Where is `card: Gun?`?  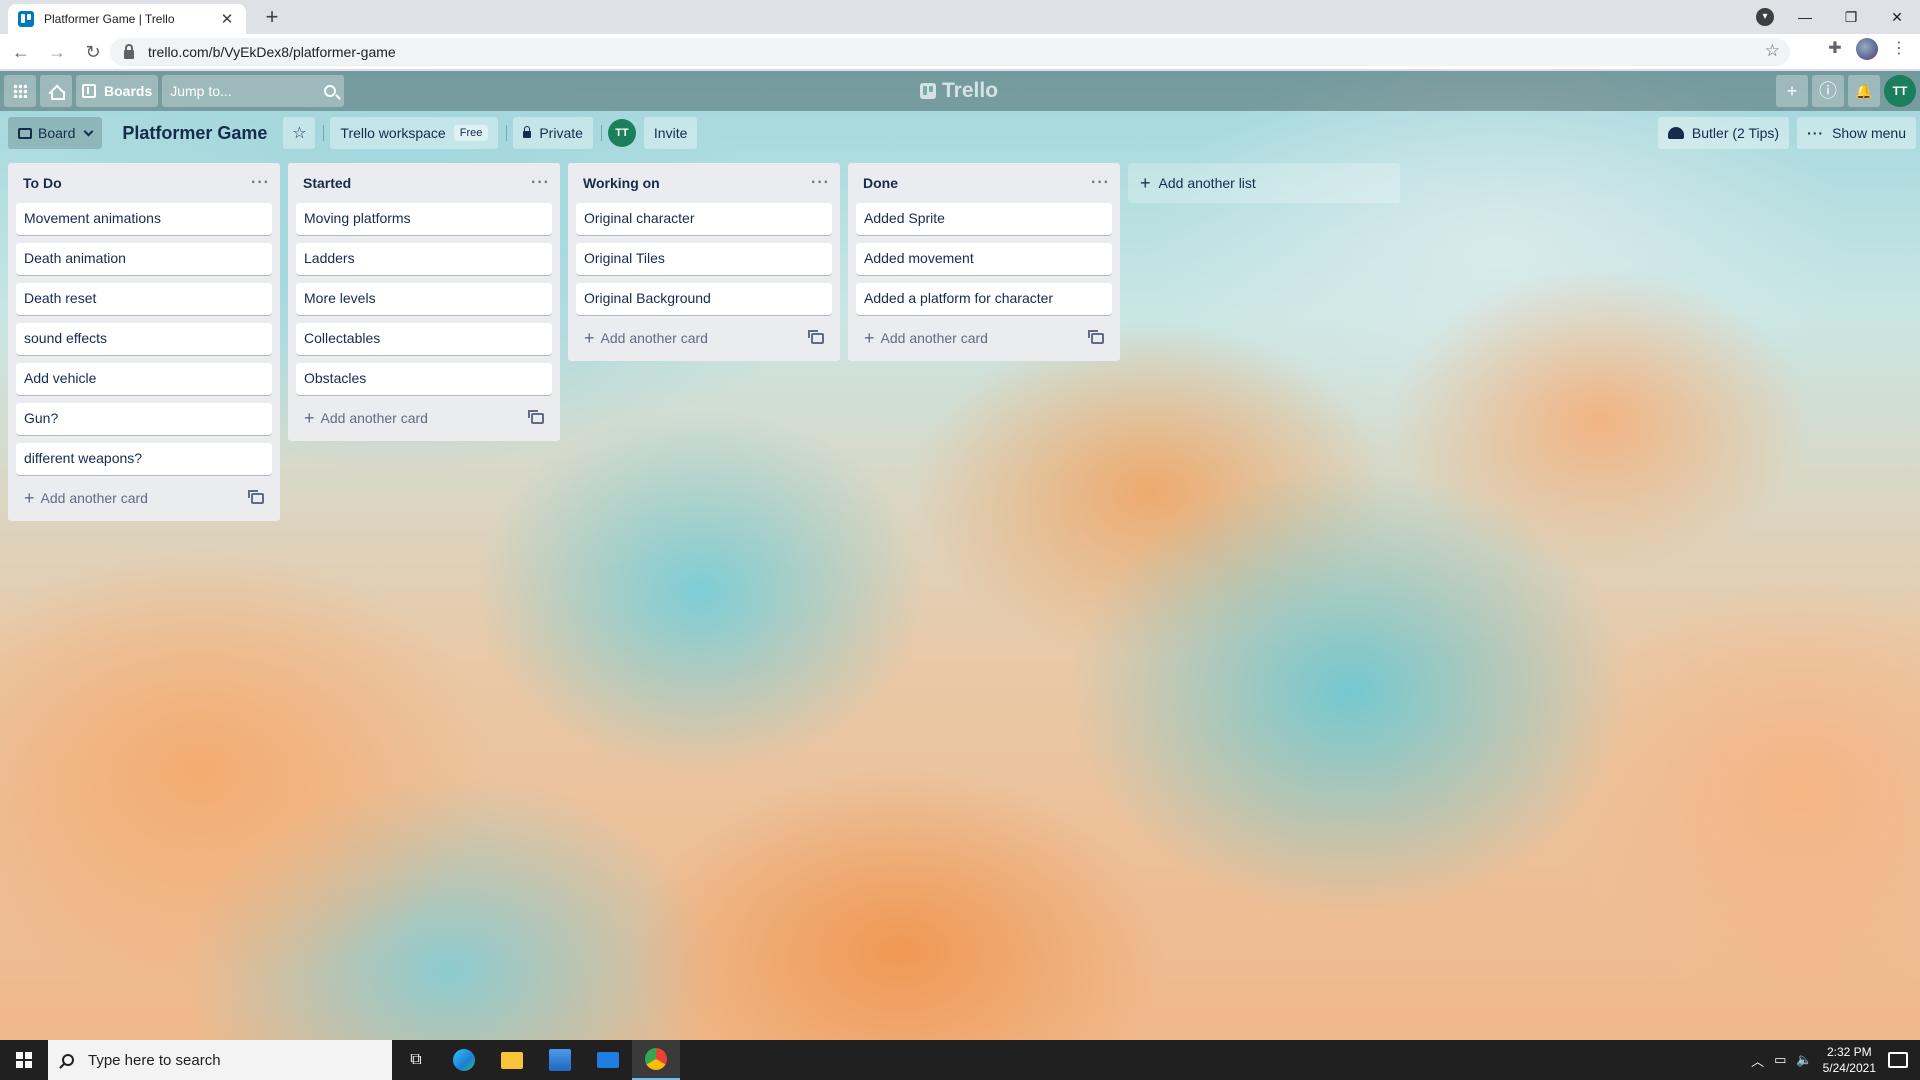
card: Gun? is located at coordinates (144, 419).